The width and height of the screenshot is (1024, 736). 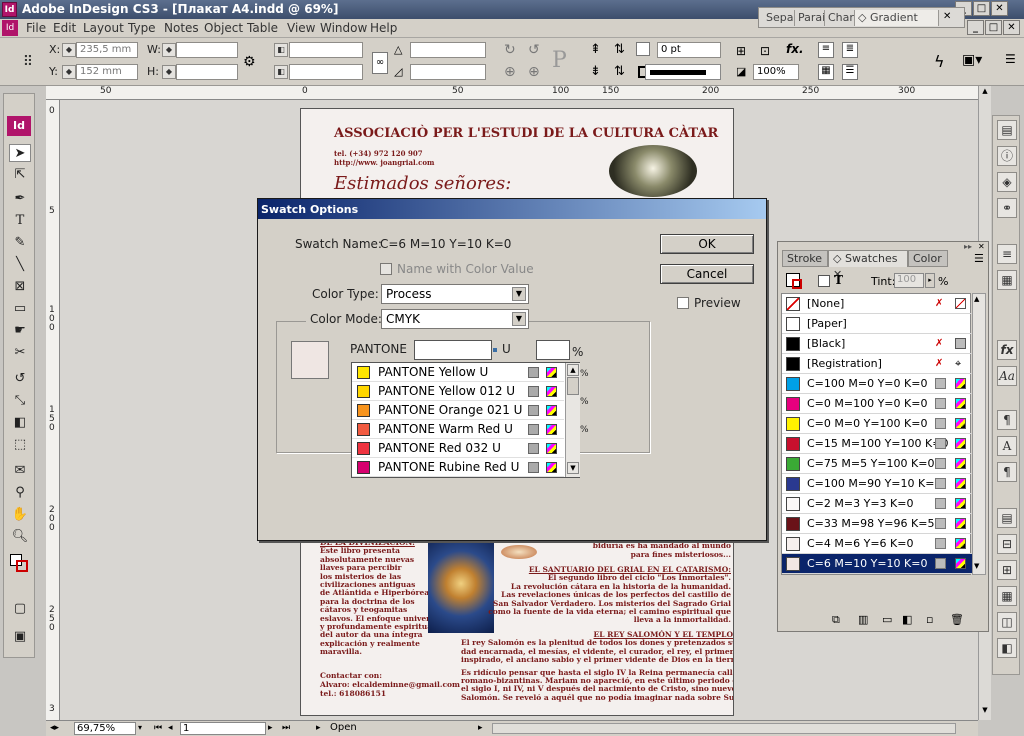 I want to click on swatches-menu-icon: ☰, so click(x=979, y=258).